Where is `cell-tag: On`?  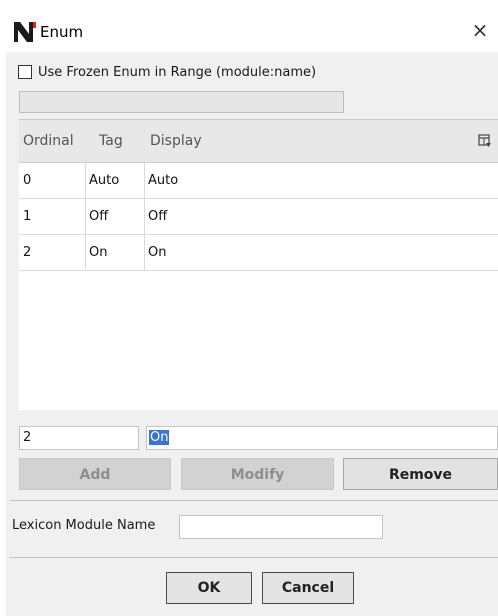 cell-tag: On is located at coordinates (98, 252).